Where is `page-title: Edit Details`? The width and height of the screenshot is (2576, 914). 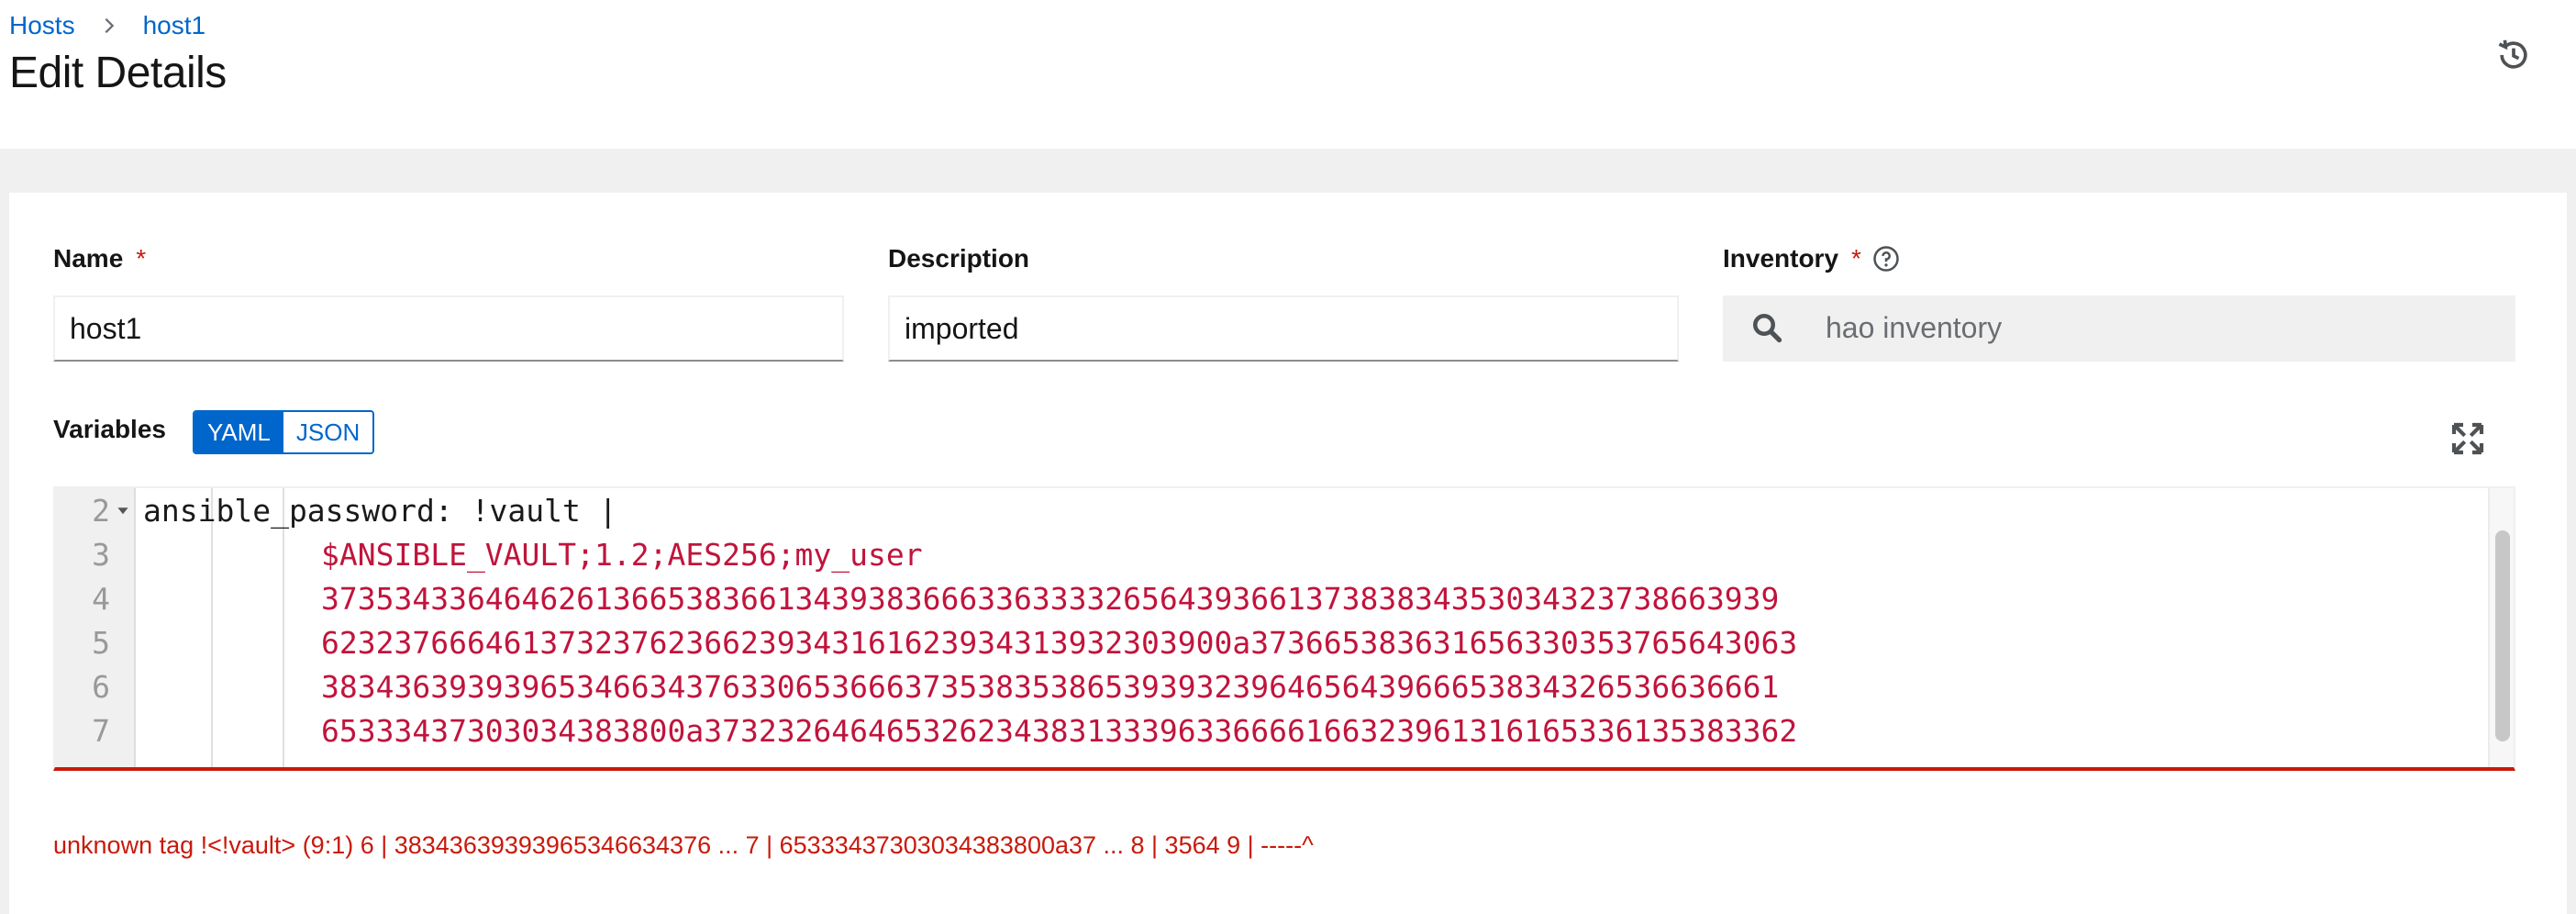
page-title: Edit Details is located at coordinates (118, 73).